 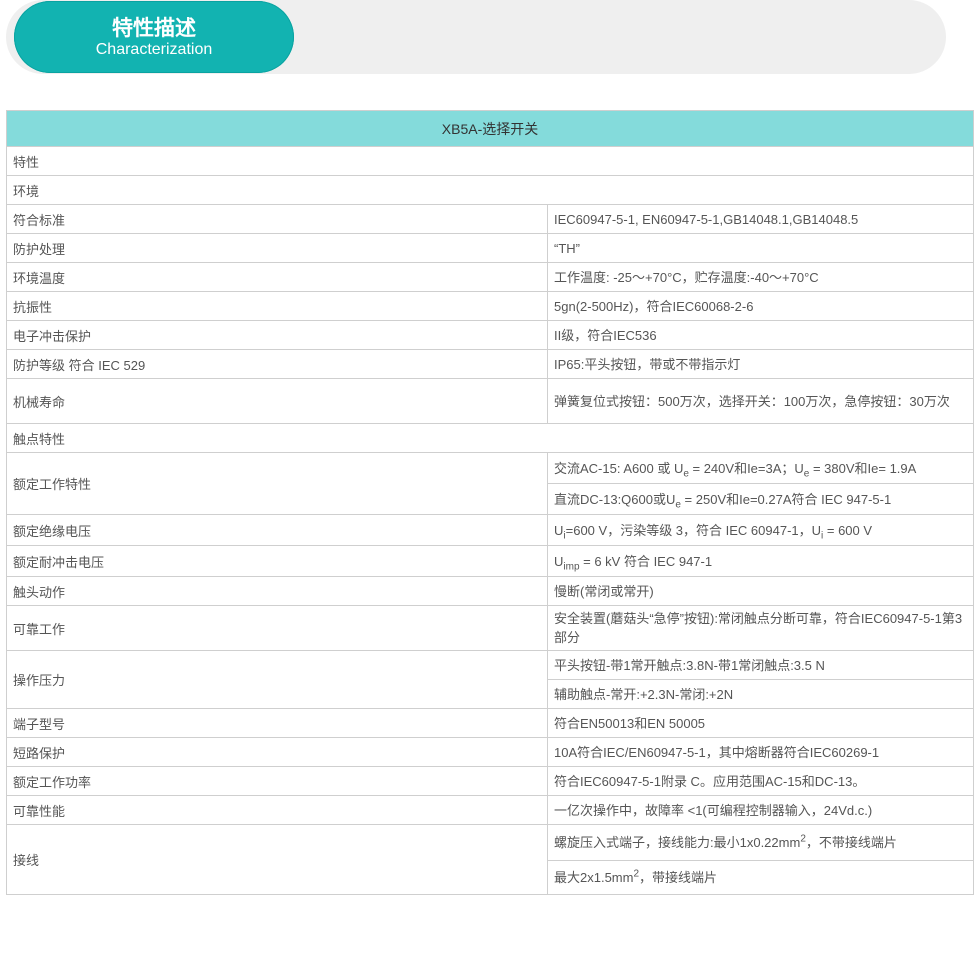 I want to click on impulse-text-b: = 6 kV 符合 IEC 947-1, so click(x=646, y=561).